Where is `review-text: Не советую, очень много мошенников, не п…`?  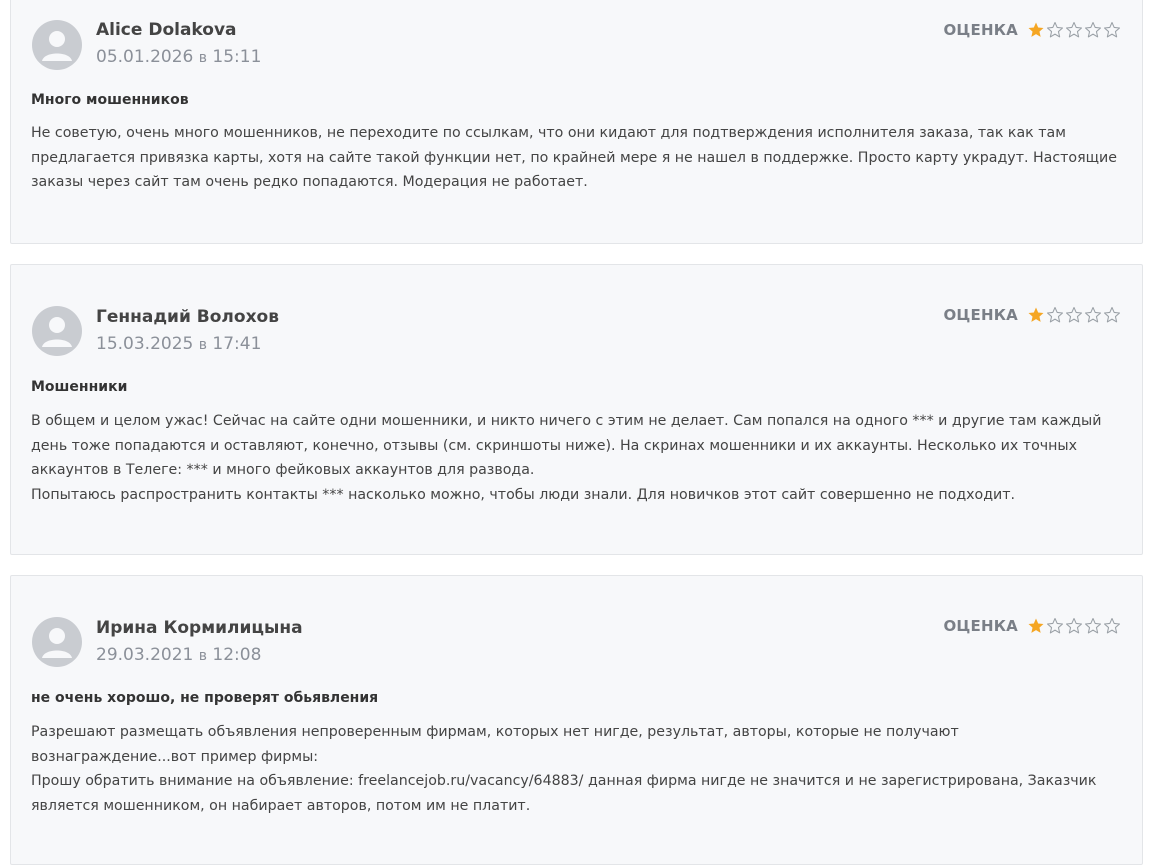 review-text: Не советую, очень много мошенников, не п… is located at coordinates (578, 158).